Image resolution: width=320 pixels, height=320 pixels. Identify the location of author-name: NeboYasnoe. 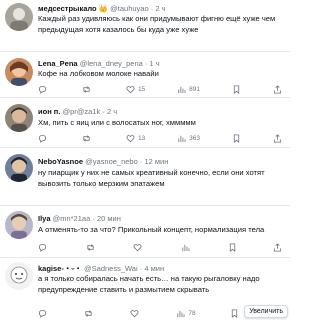
(60, 161).